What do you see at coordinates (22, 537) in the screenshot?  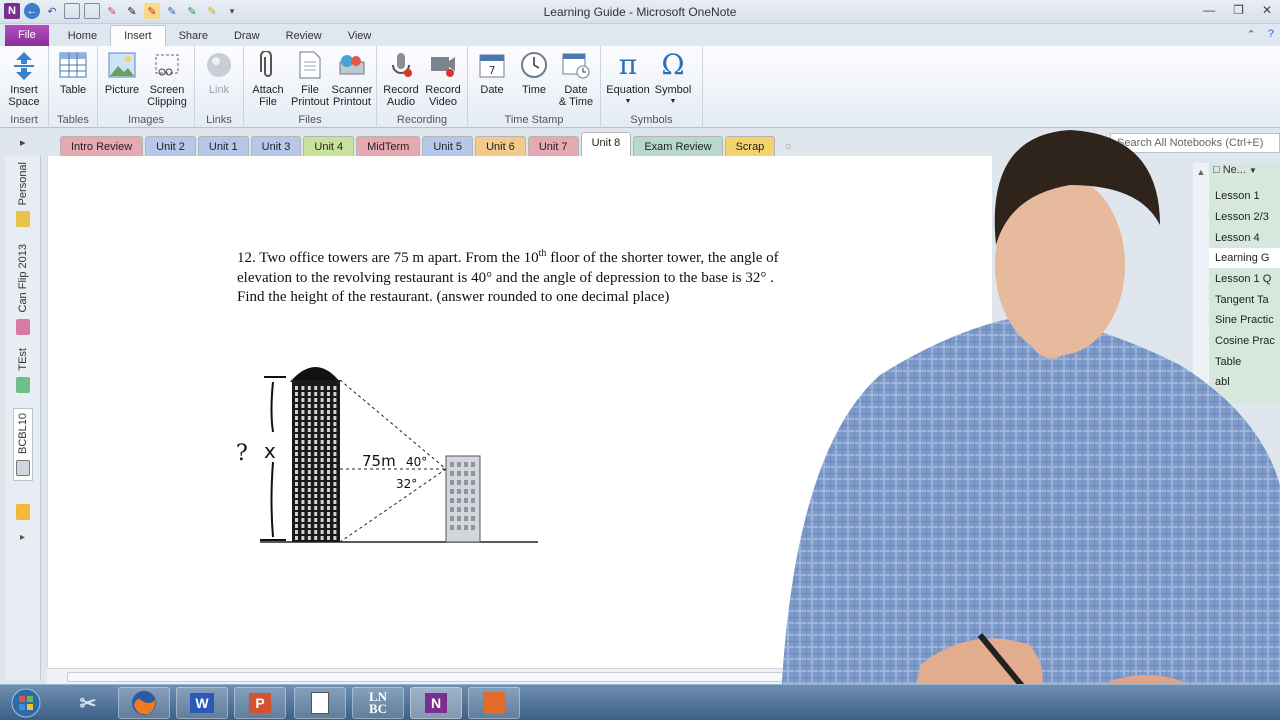 I see `expand-notebooks-icon: ▸` at bounding box center [22, 537].